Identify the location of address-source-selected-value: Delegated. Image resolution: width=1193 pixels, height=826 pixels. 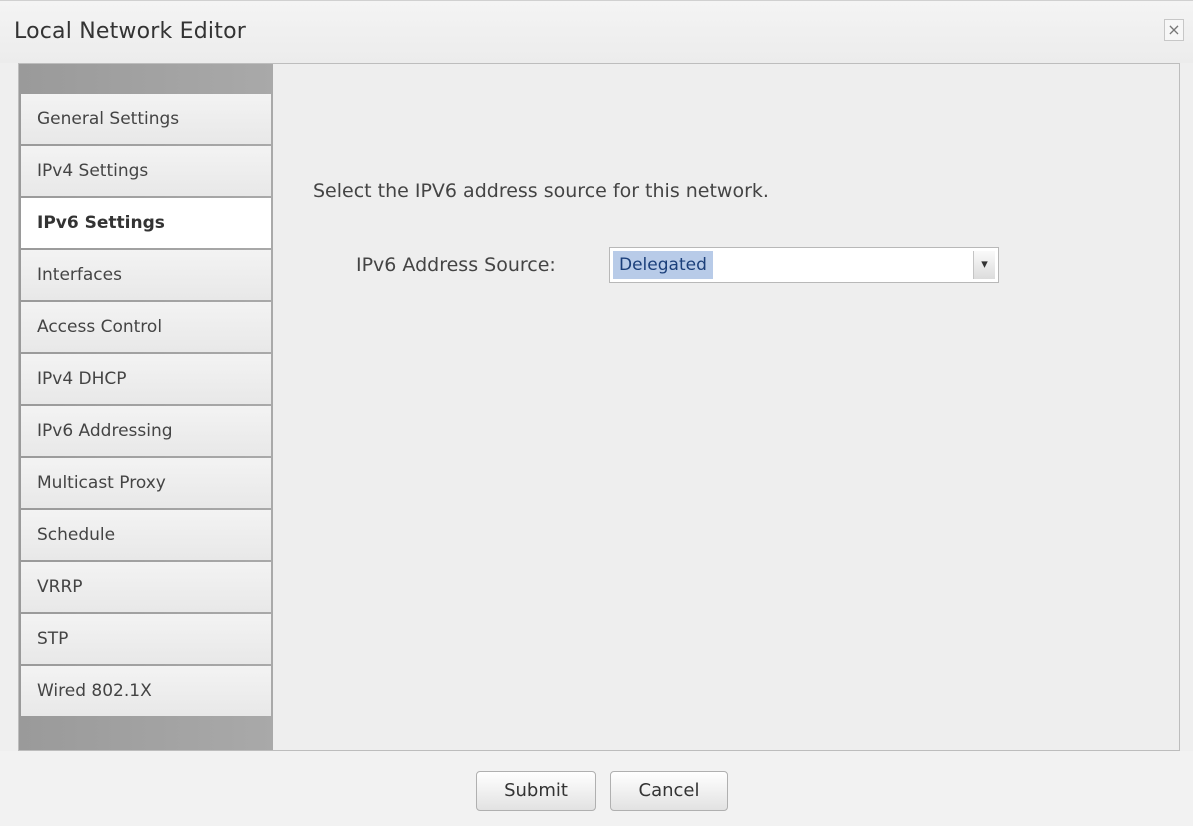
(663, 265).